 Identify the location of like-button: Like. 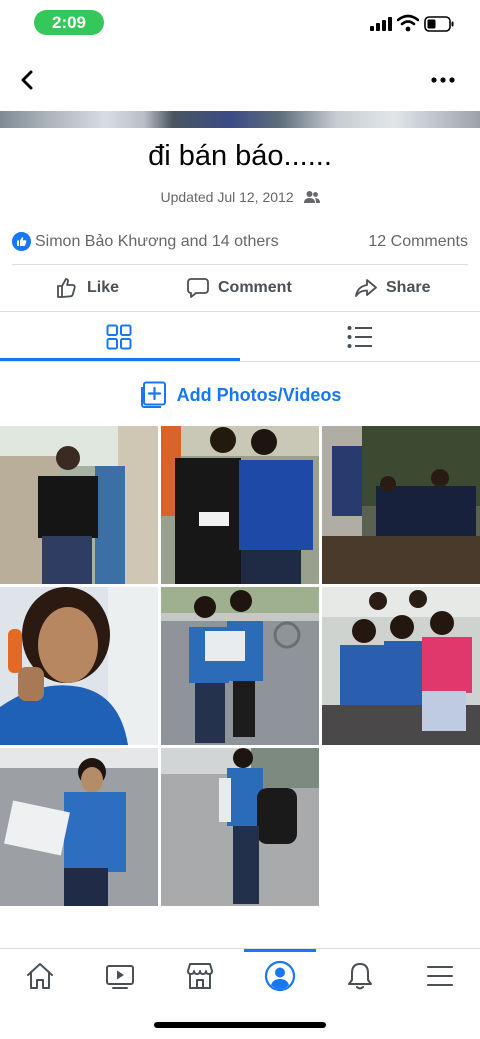
(87, 288).